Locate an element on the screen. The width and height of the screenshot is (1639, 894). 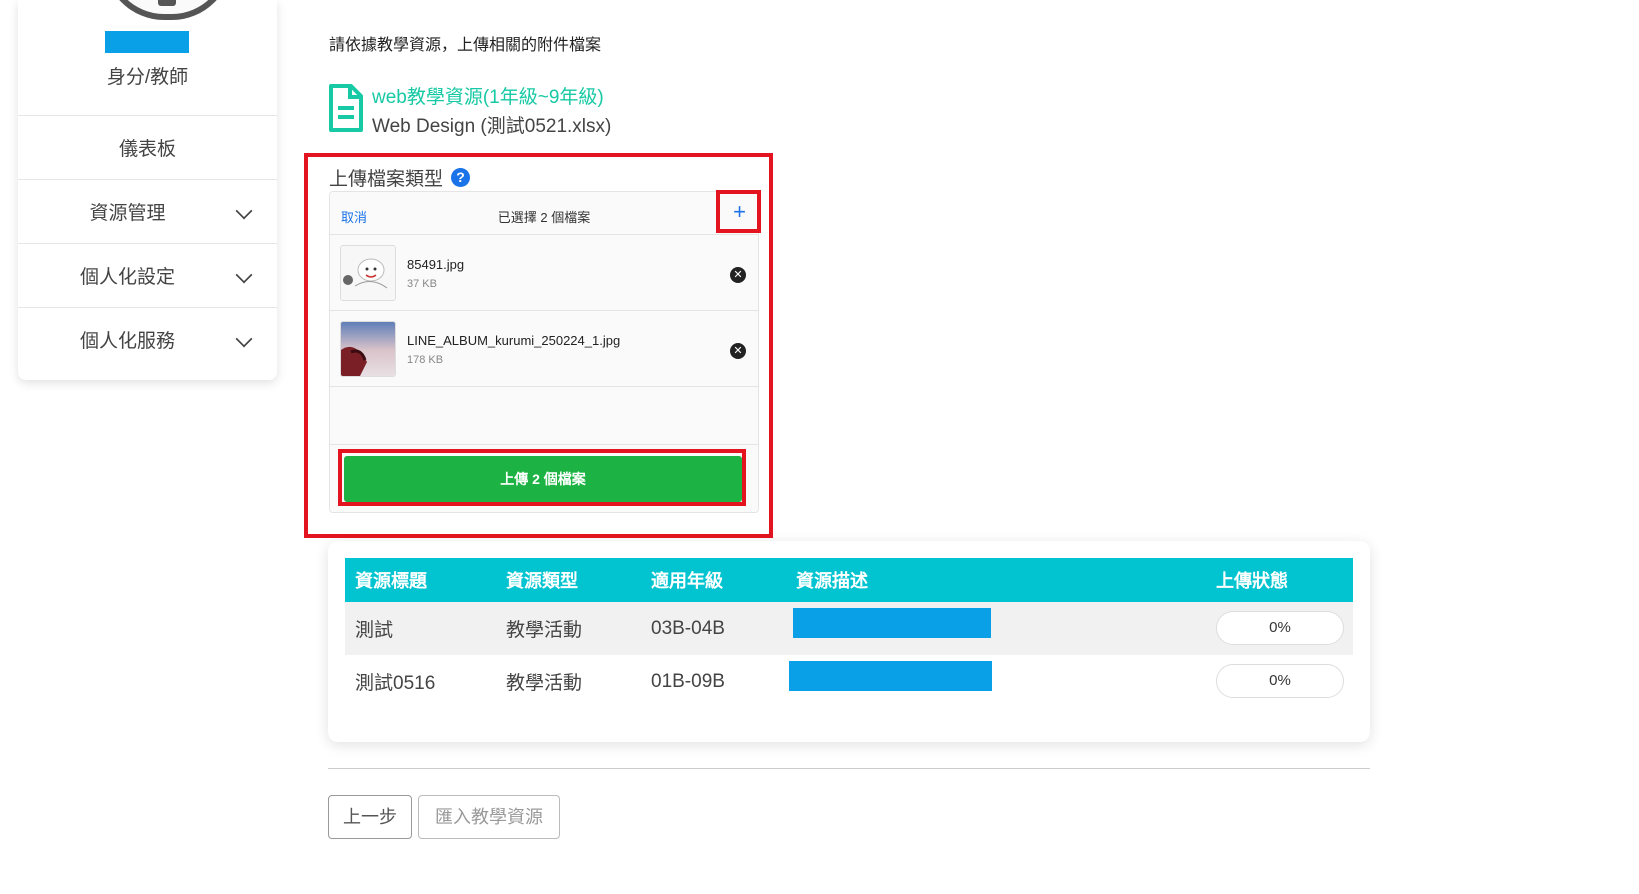
previous-step-button: 上一步 is located at coordinates (370, 817).